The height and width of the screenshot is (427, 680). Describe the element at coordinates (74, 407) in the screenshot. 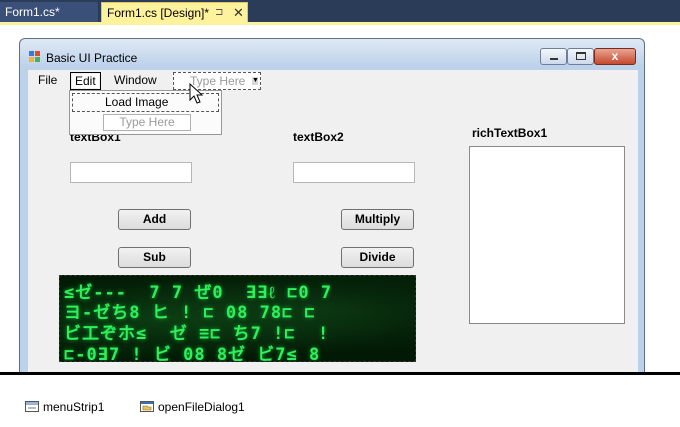

I see `tray-item-label: menuStrip1` at that location.